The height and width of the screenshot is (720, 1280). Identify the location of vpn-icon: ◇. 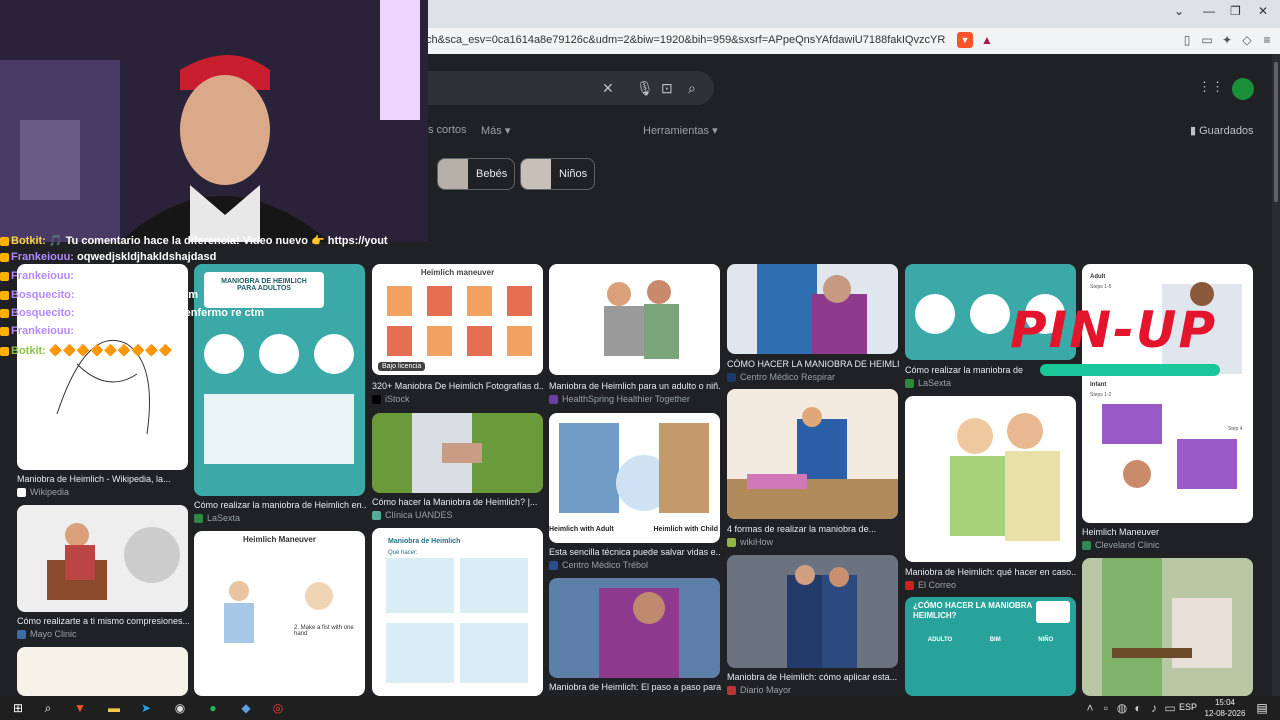
(1247, 40).